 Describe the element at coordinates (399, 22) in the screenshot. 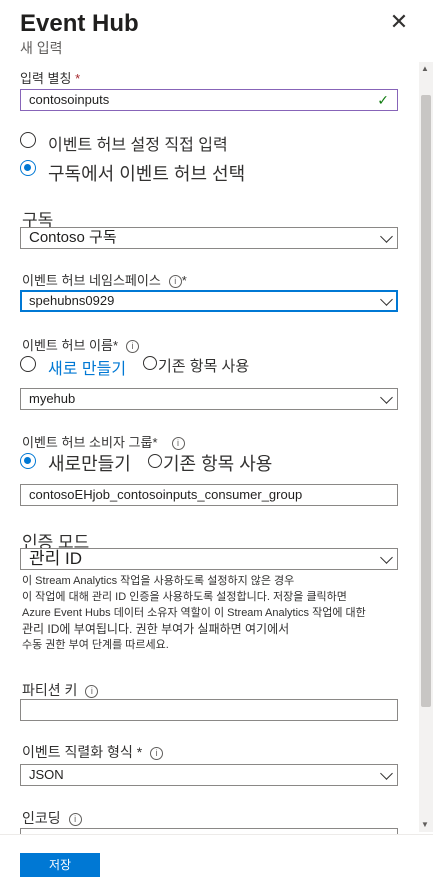

I see `close-icon: ✕` at that location.